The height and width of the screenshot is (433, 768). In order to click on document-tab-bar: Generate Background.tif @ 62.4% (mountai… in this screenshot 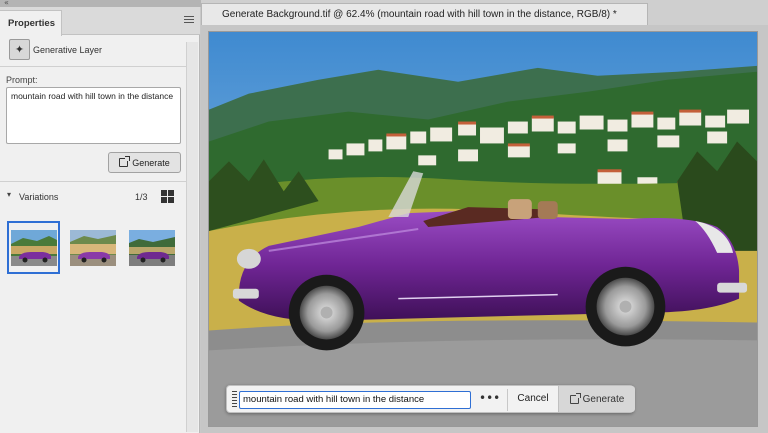, I will do `click(484, 12)`.